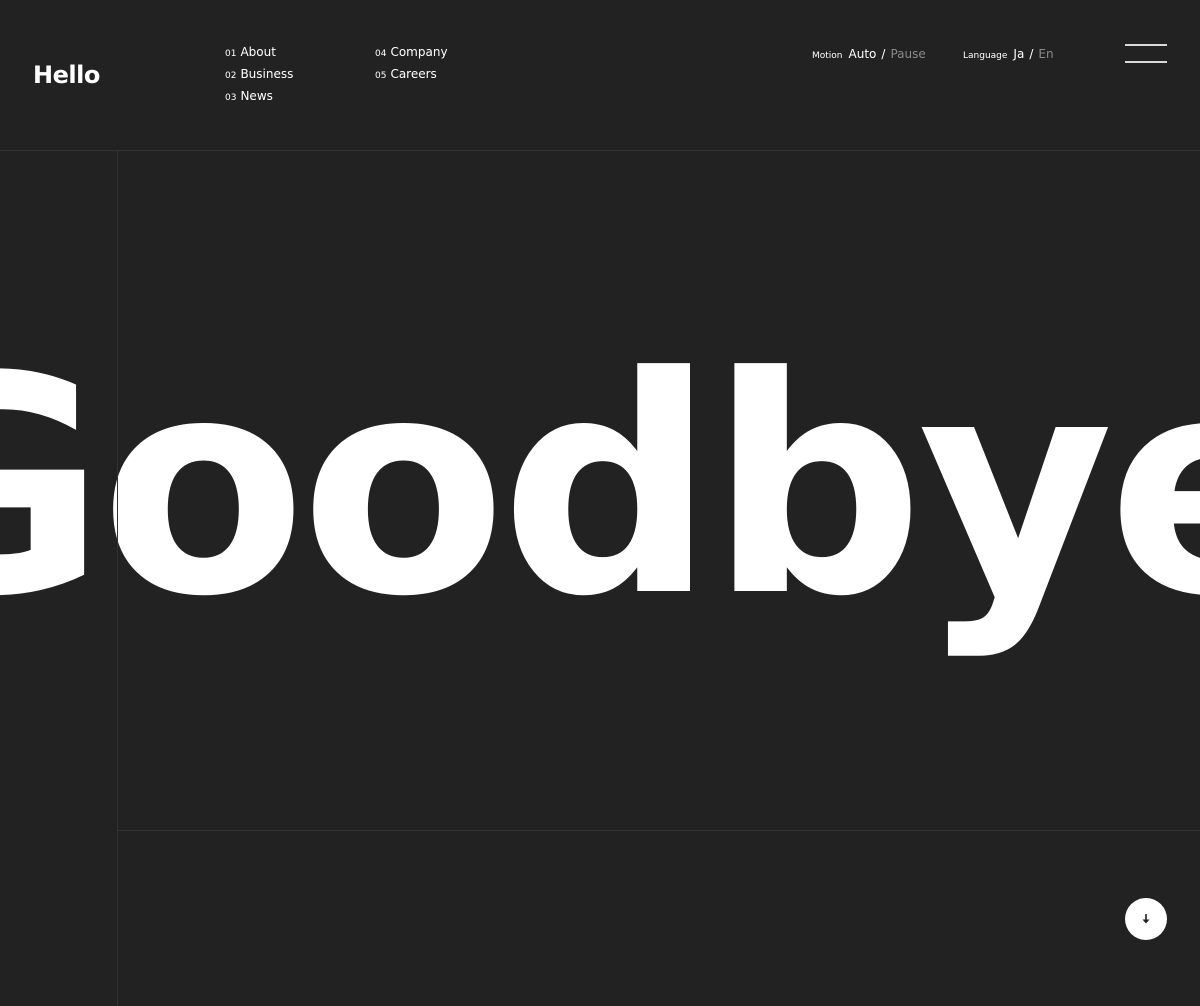 The height and width of the screenshot is (1006, 1200). What do you see at coordinates (381, 54) in the screenshot?
I see `nav-number: 04` at bounding box center [381, 54].